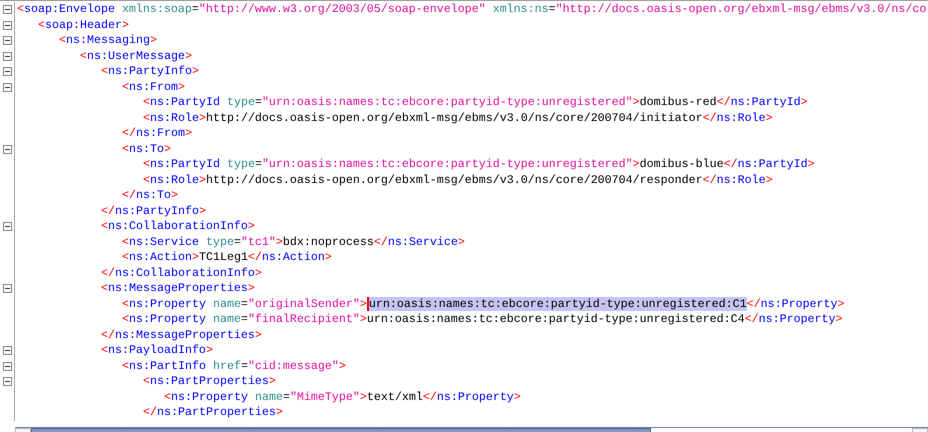  What do you see at coordinates (482, 319) in the screenshot?
I see `code-line: <ns:Property name="finalRecipient">urn:oasis:names:tc:ebcore:partyid-type:unregistered:C4</ns:Property>` at bounding box center [482, 319].